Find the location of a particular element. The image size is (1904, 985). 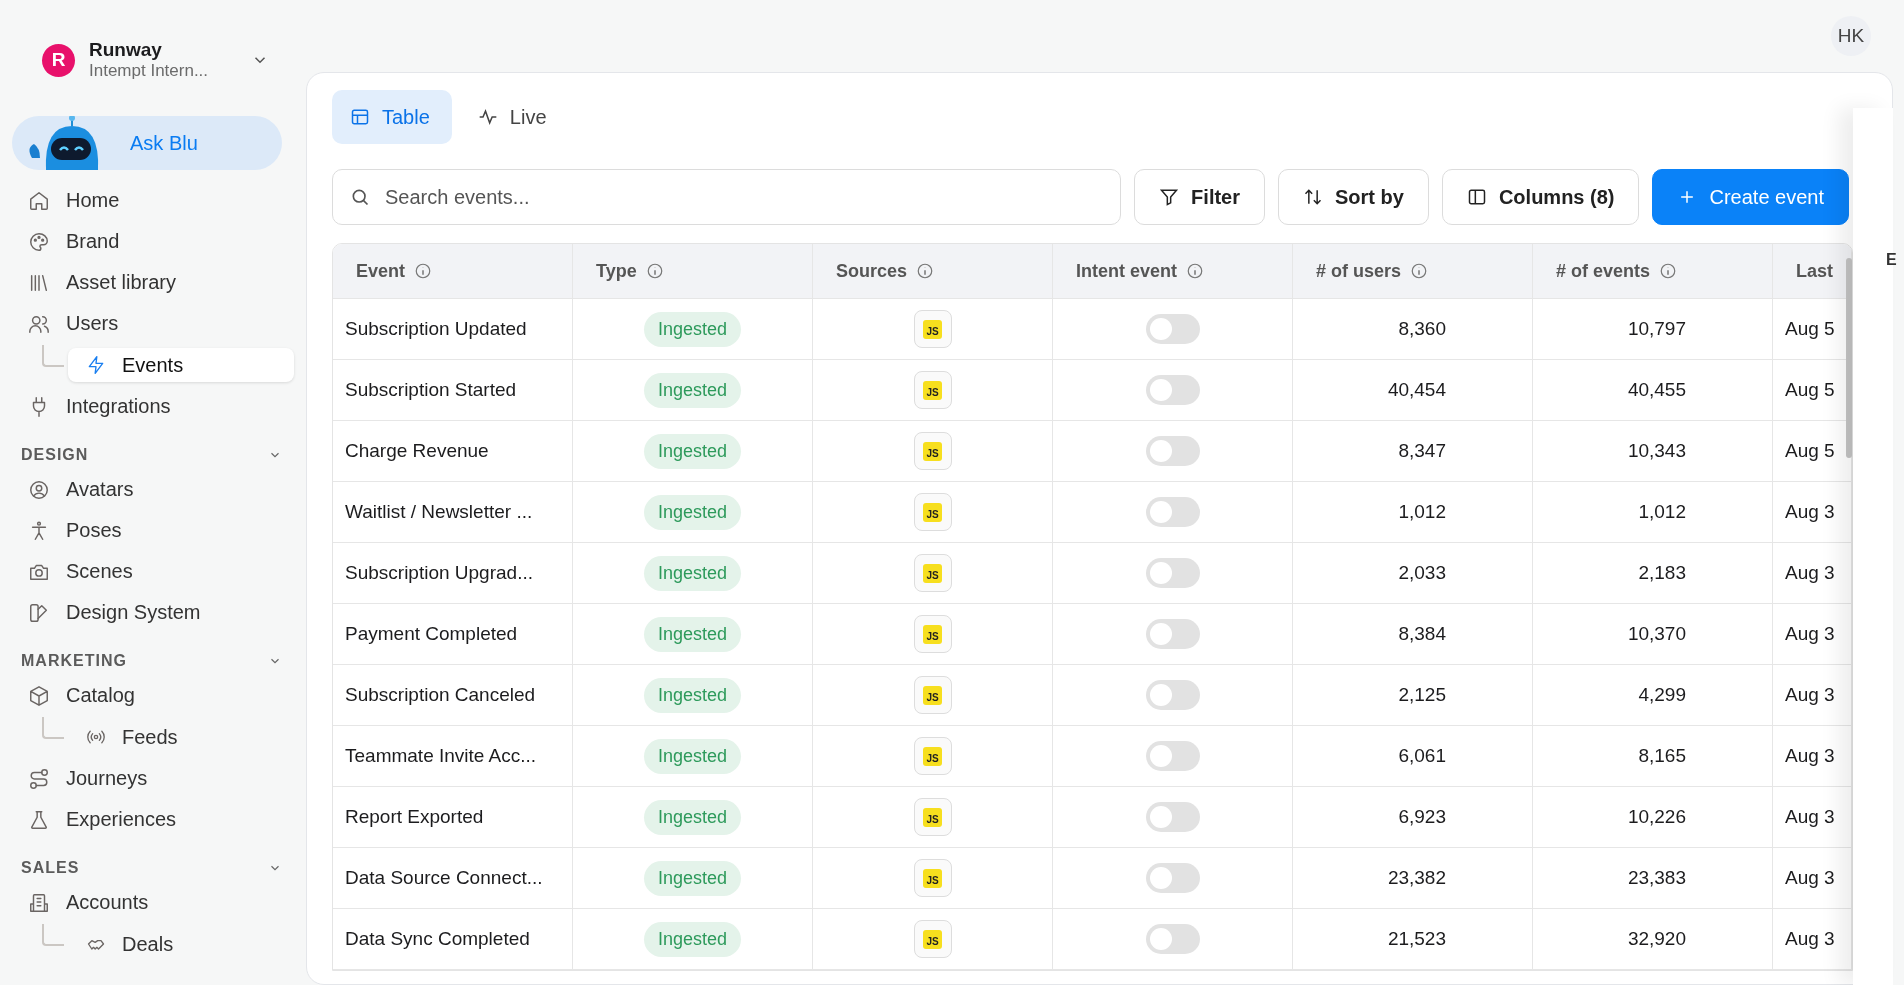

column-header: Sources is located at coordinates (933, 271).